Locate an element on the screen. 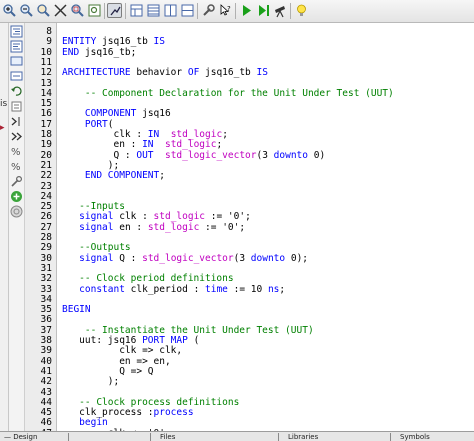 The width and height of the screenshot is (474, 441). code-token: std_logic is located at coordinates (173, 227).